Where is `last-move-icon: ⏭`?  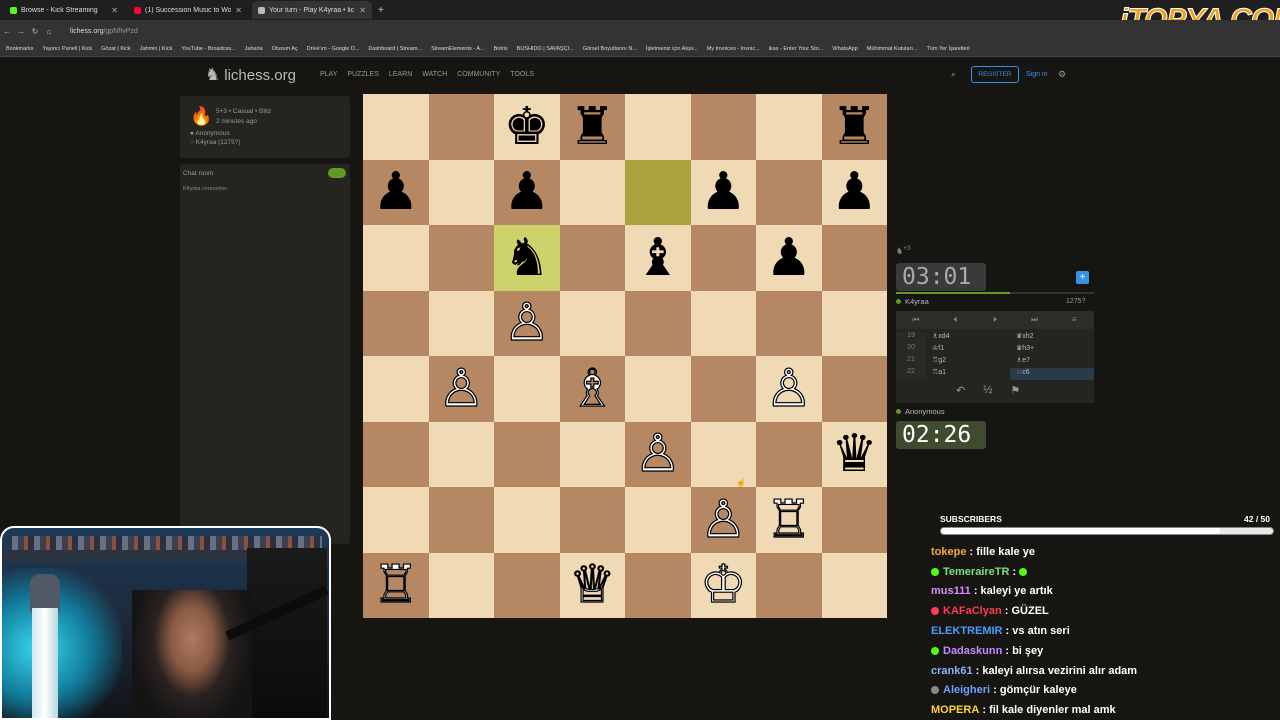
last-move-icon: ⏭ is located at coordinates (1035, 320).